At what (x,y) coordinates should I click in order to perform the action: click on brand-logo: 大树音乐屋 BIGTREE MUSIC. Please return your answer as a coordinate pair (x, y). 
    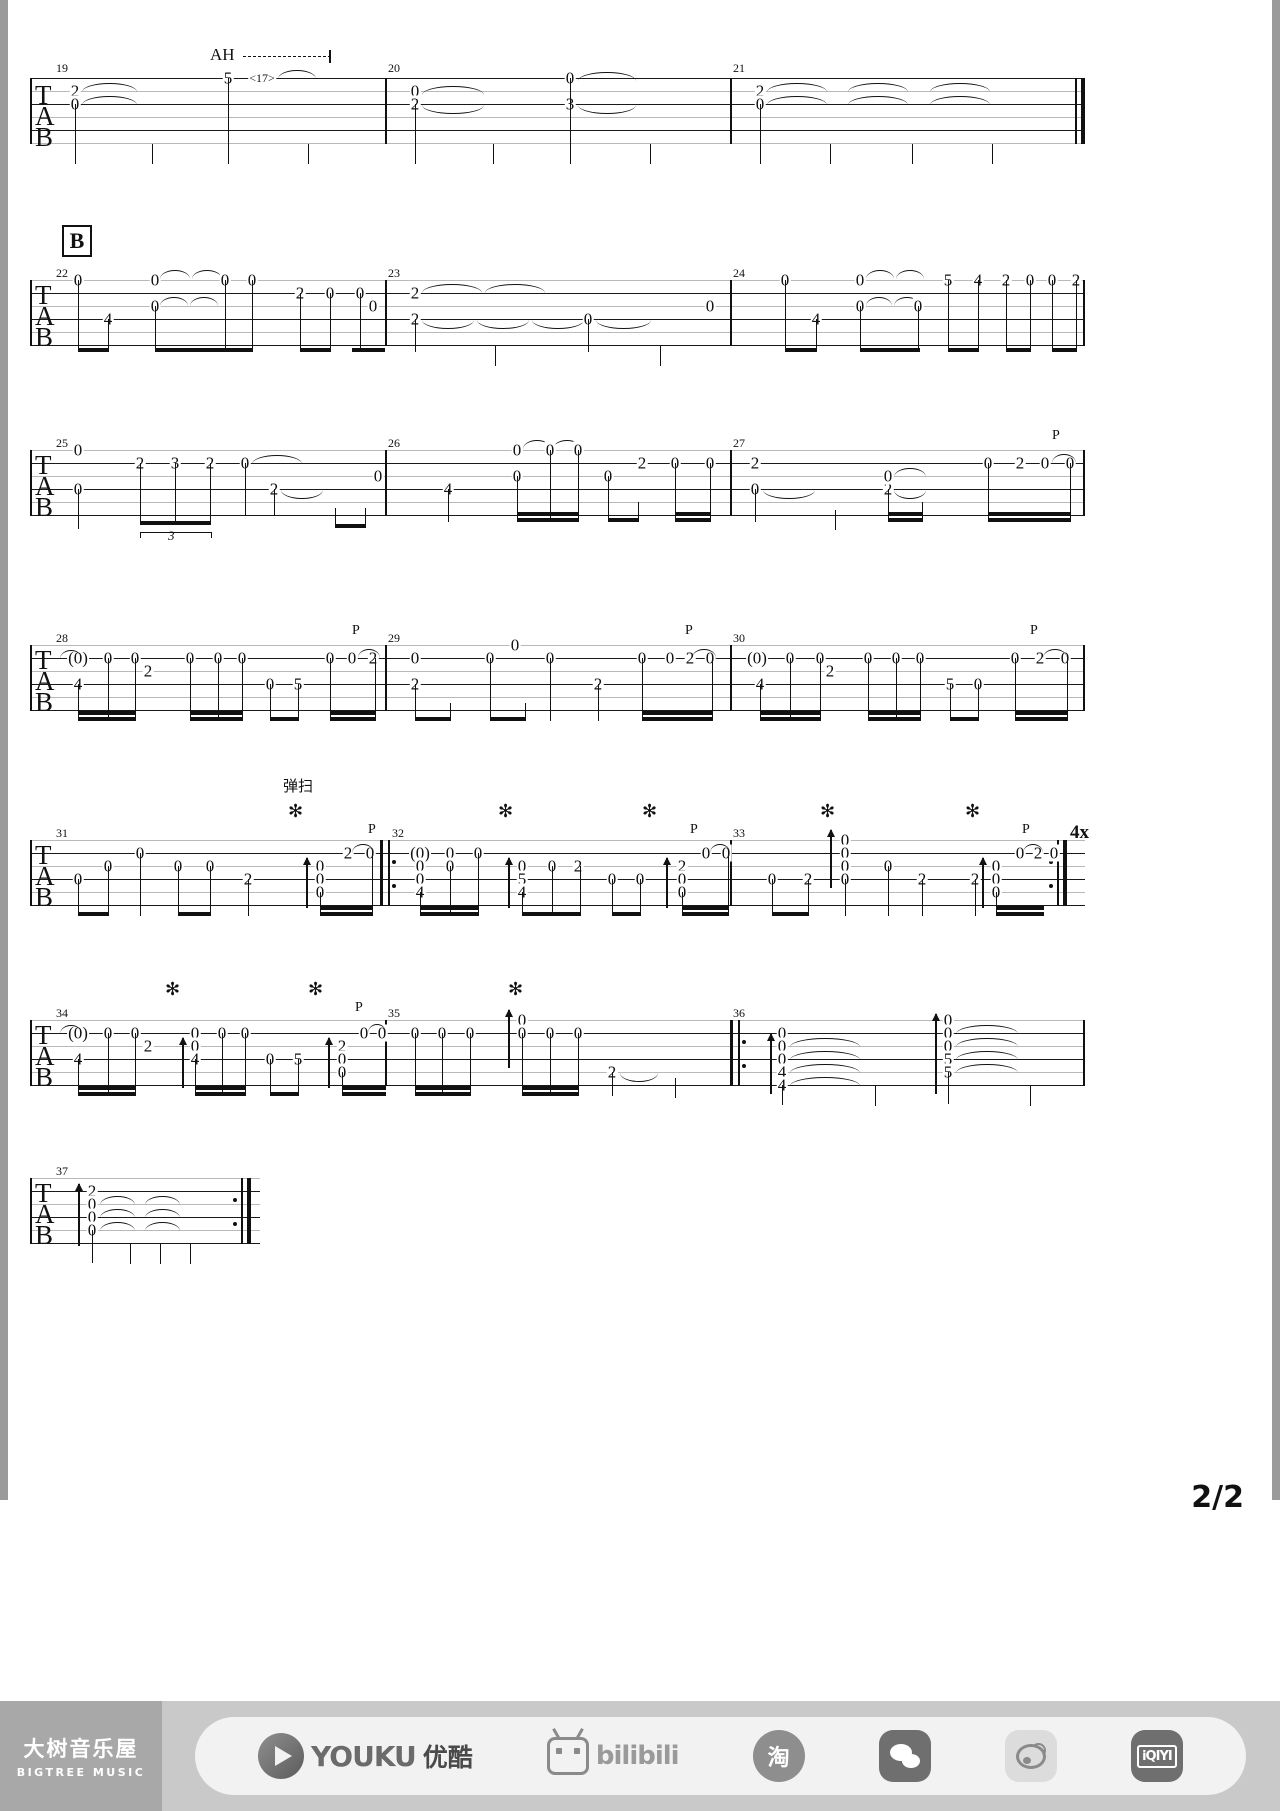
    Looking at the image, I should click on (81, 1756).